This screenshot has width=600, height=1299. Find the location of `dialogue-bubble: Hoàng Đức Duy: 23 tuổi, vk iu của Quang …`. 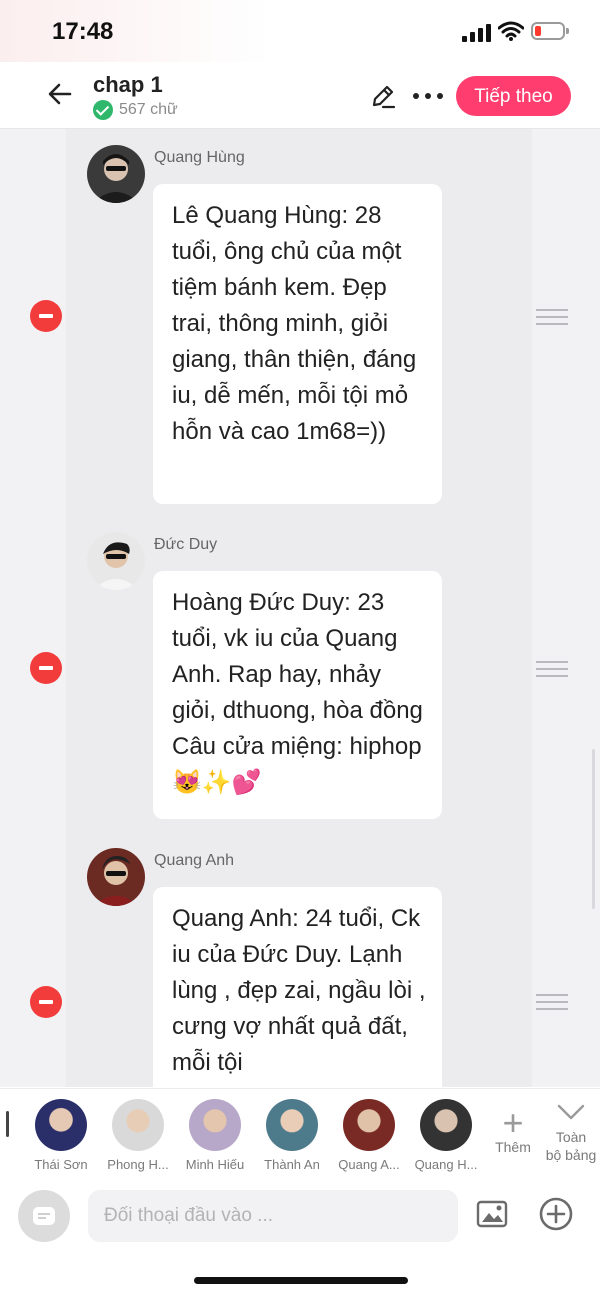

dialogue-bubble: Hoàng Đức Duy: 23 tuổi, vk iu của Quang … is located at coordinates (297, 695).